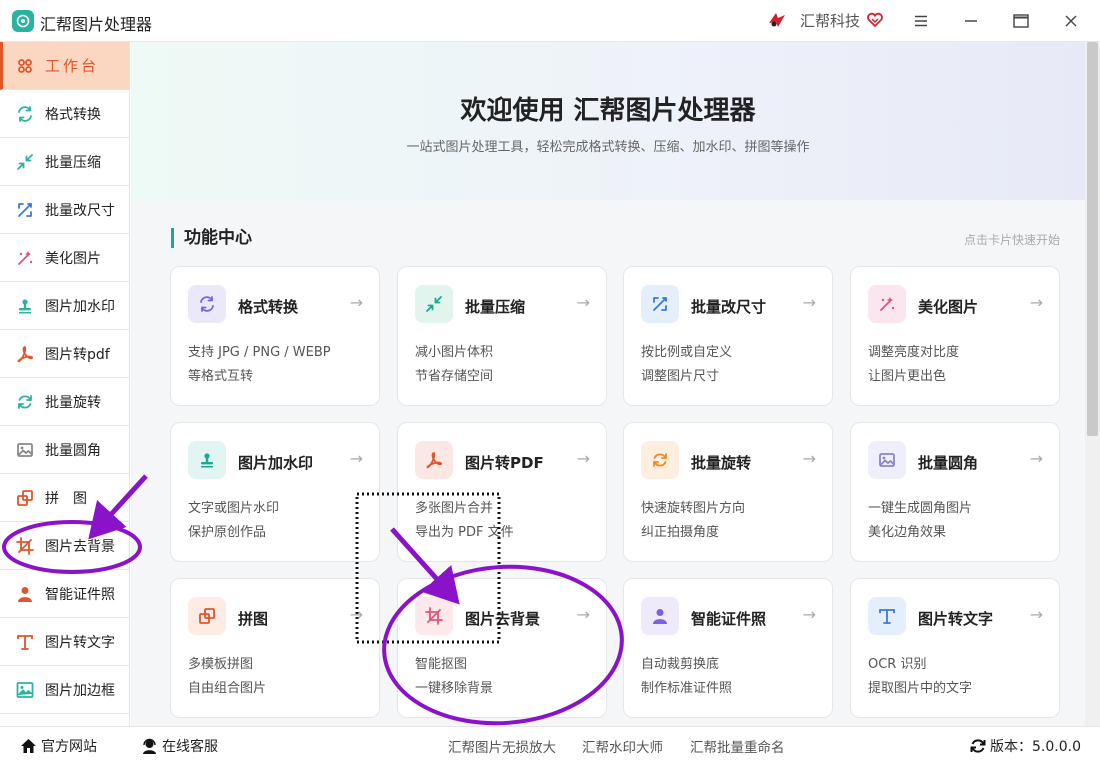 This screenshot has width=1100, height=760. What do you see at coordinates (622, 746) in the screenshot?
I see `footer-link-watermark: 汇帮水印大师` at bounding box center [622, 746].